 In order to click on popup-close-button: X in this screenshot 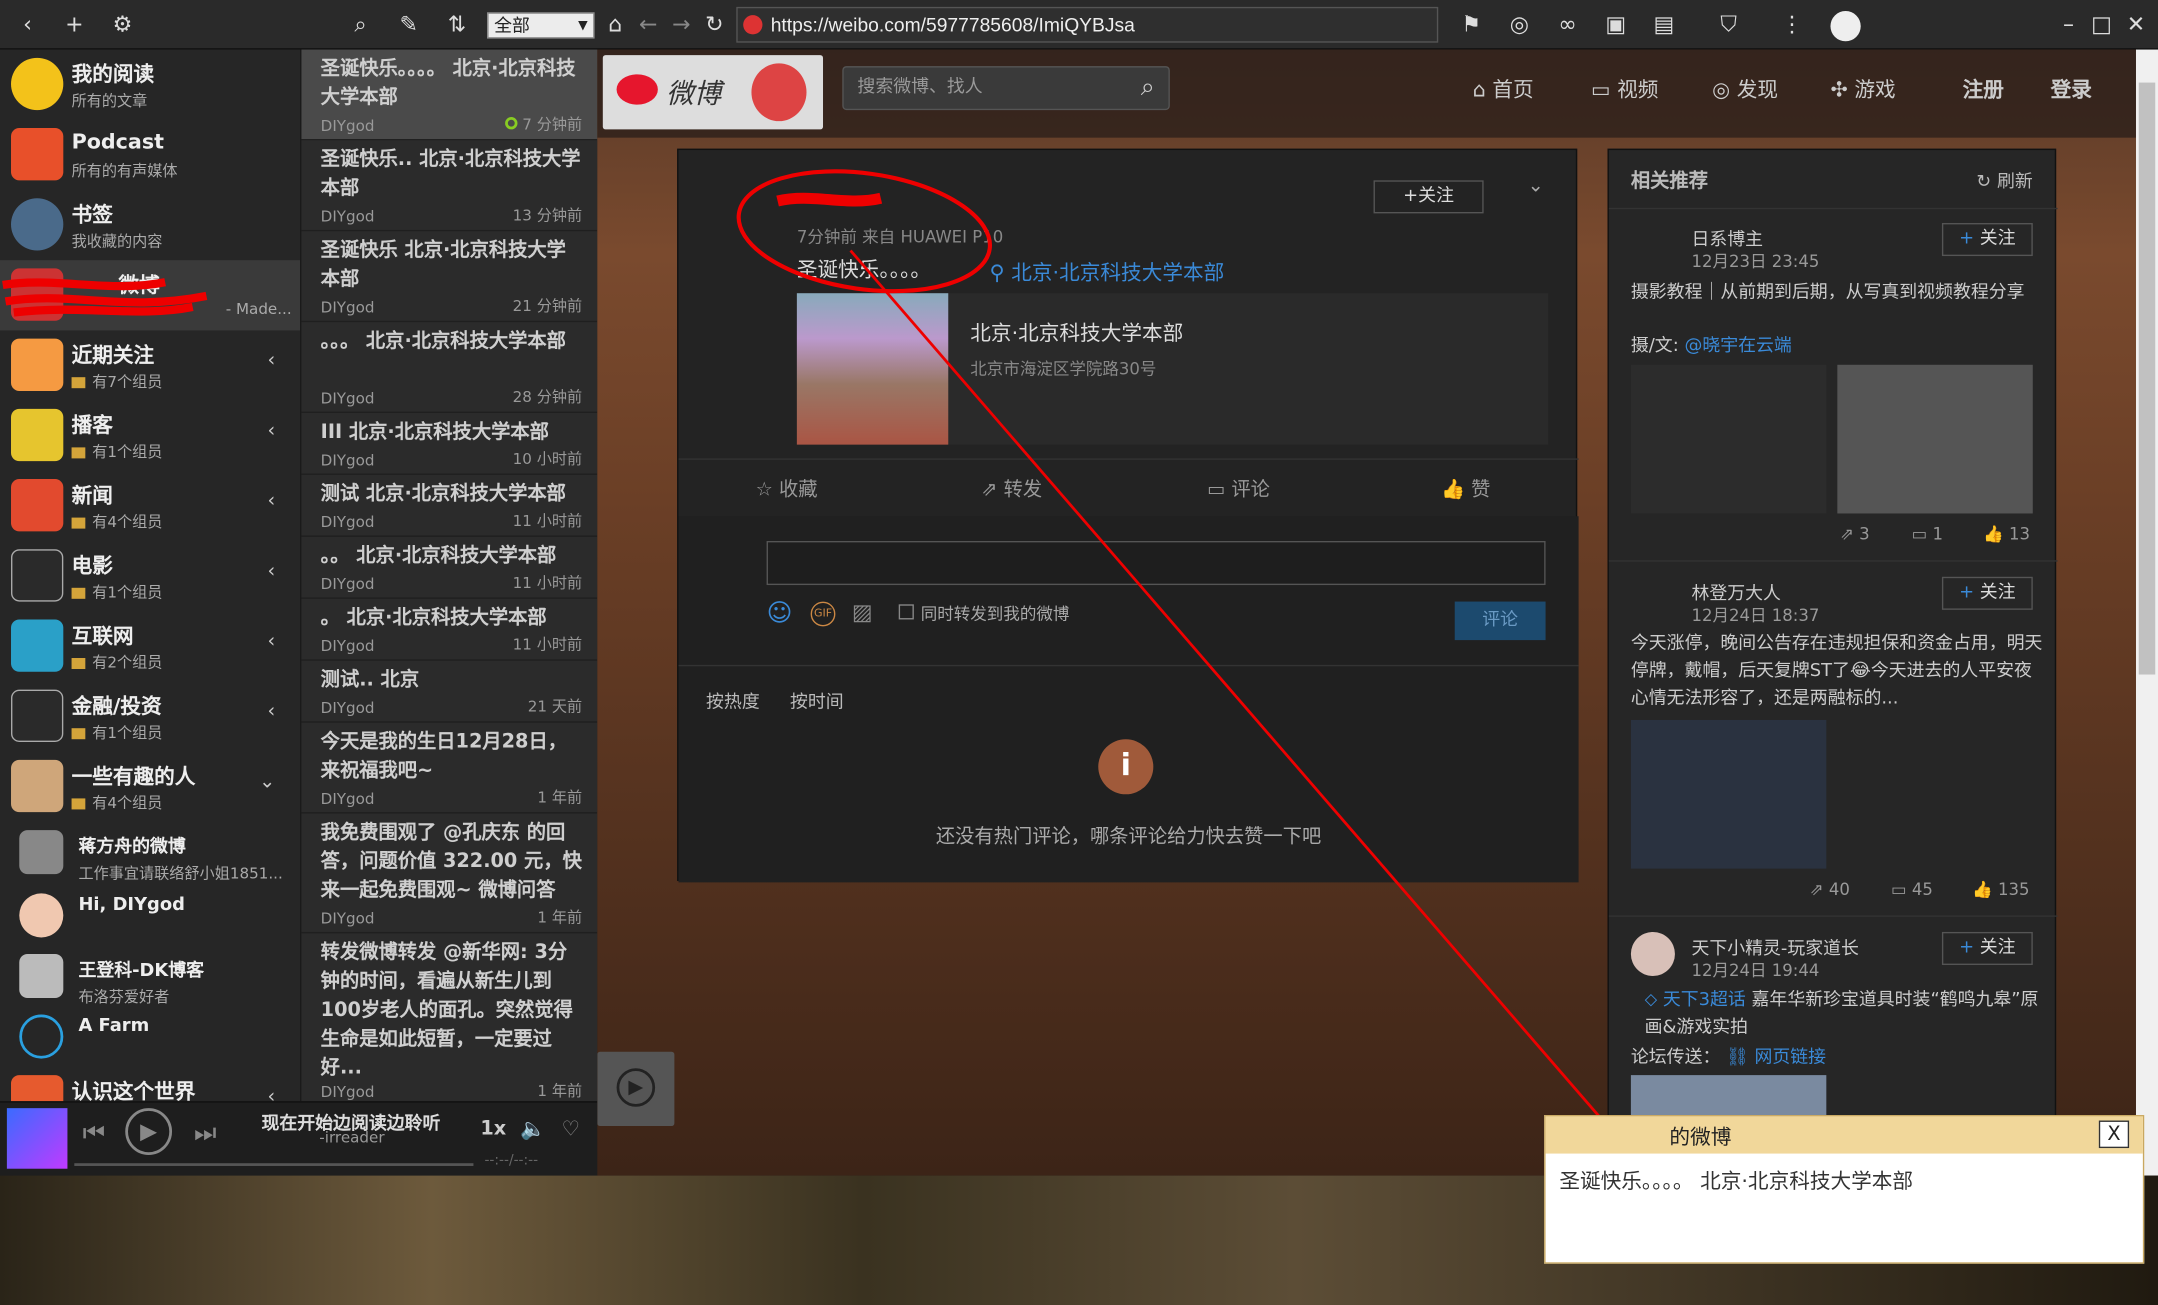, I will do `click(2114, 1134)`.